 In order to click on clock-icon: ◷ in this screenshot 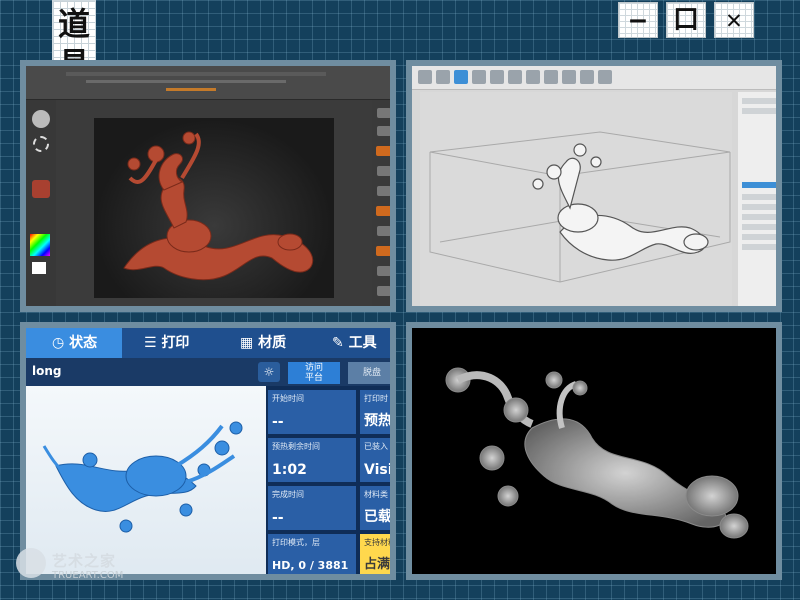, I will do `click(61, 343)`.